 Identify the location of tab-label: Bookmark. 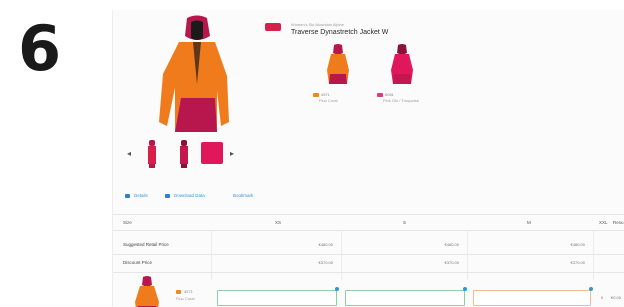
(243, 195).